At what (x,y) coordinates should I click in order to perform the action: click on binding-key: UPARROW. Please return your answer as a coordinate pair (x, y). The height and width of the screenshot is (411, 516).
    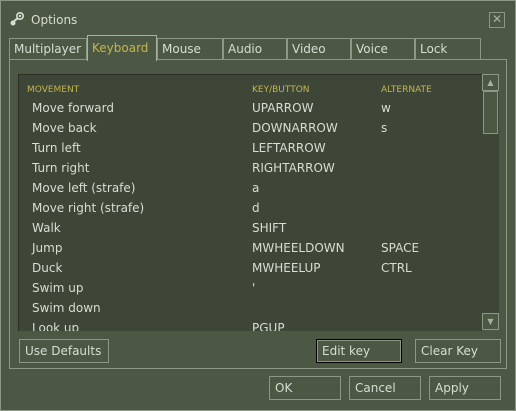
    Looking at the image, I should click on (283, 108).